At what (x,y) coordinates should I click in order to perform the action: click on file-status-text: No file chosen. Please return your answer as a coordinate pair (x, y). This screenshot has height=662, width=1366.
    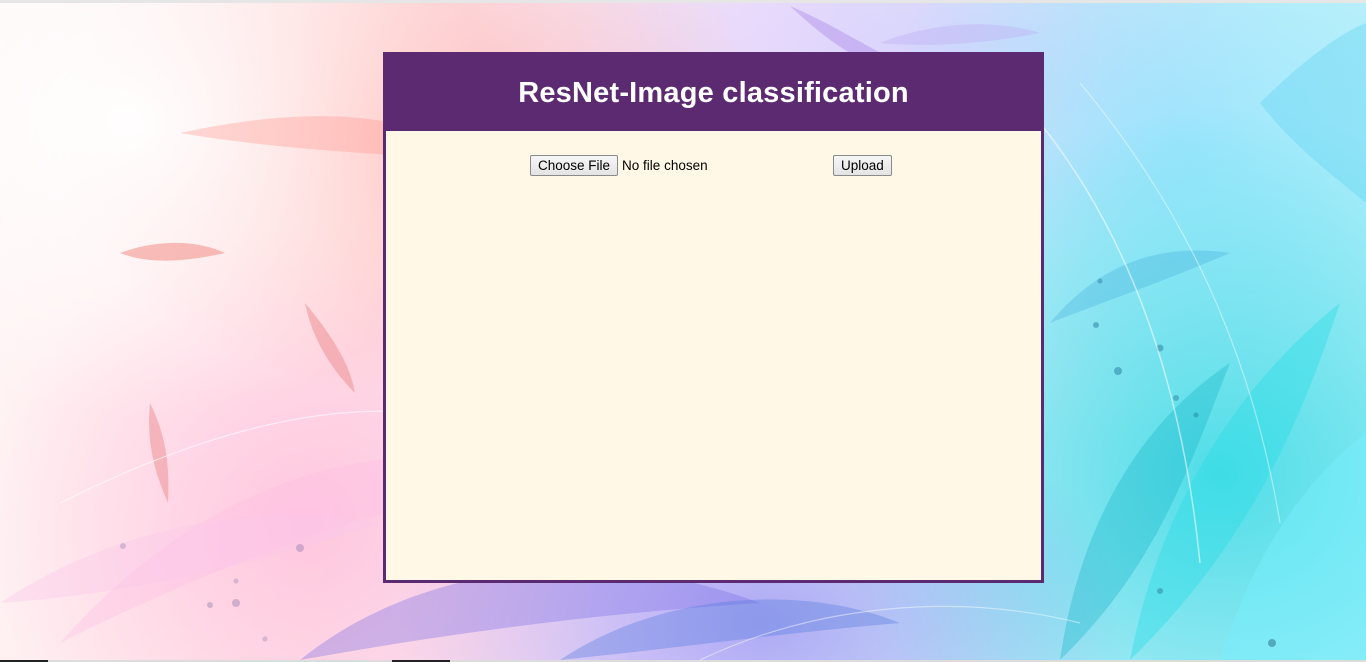
    Looking at the image, I should click on (665, 165).